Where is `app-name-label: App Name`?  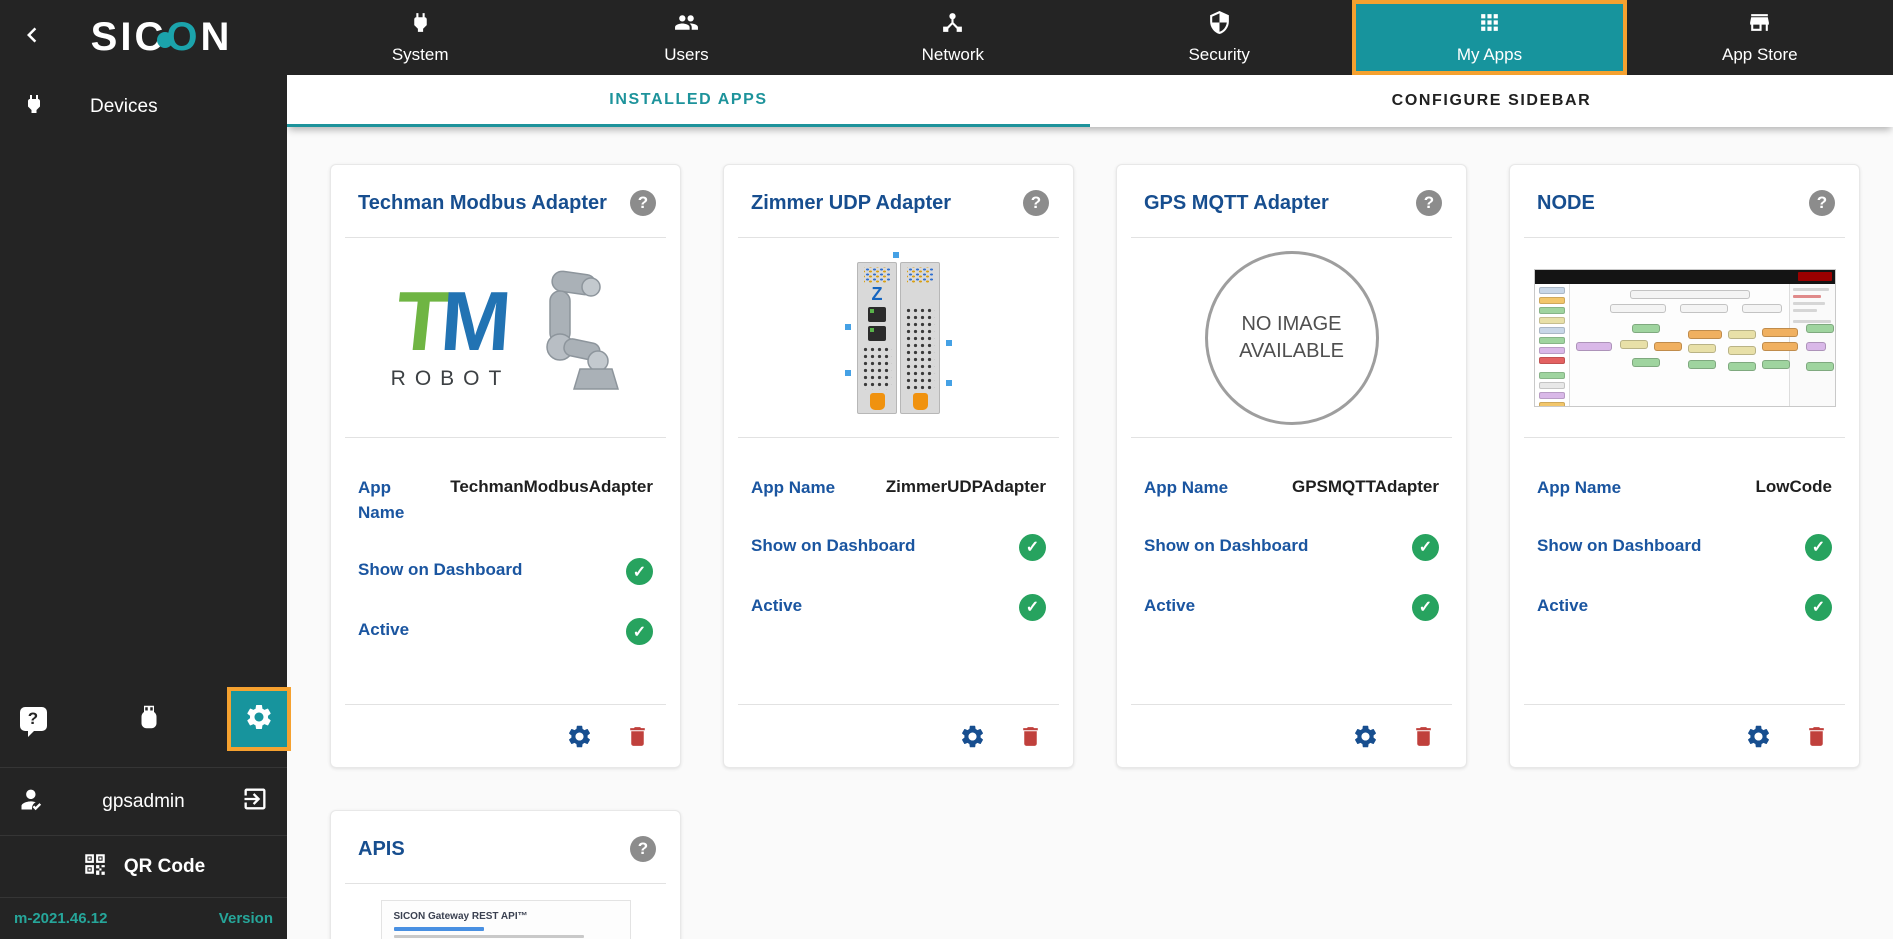 app-name-label: App Name is located at coordinates (1186, 487).